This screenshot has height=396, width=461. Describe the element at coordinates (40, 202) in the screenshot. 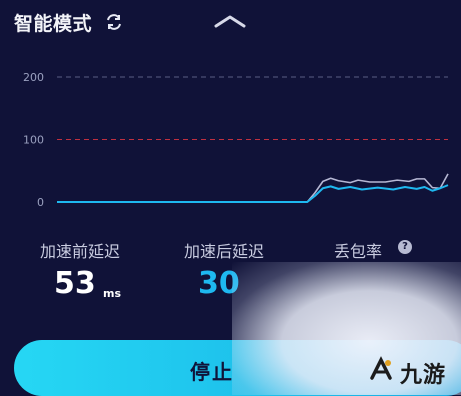

I see `y-tick-label: 0` at that location.